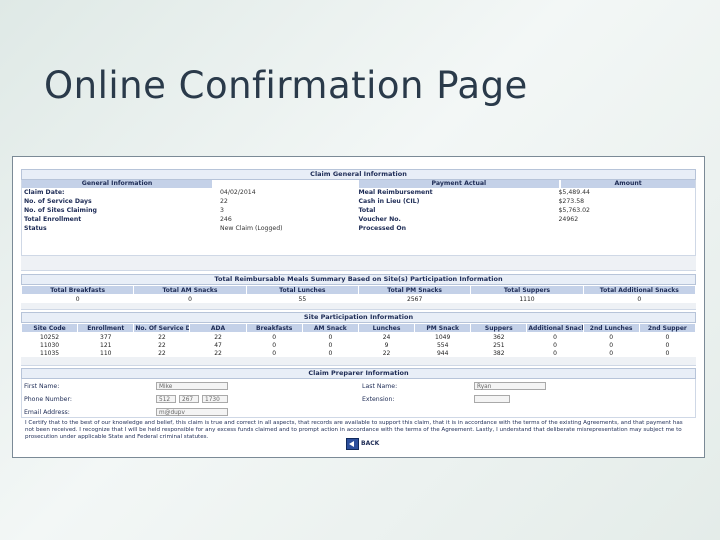  I want to click on last-name-label: Last Name:, so click(380, 386).